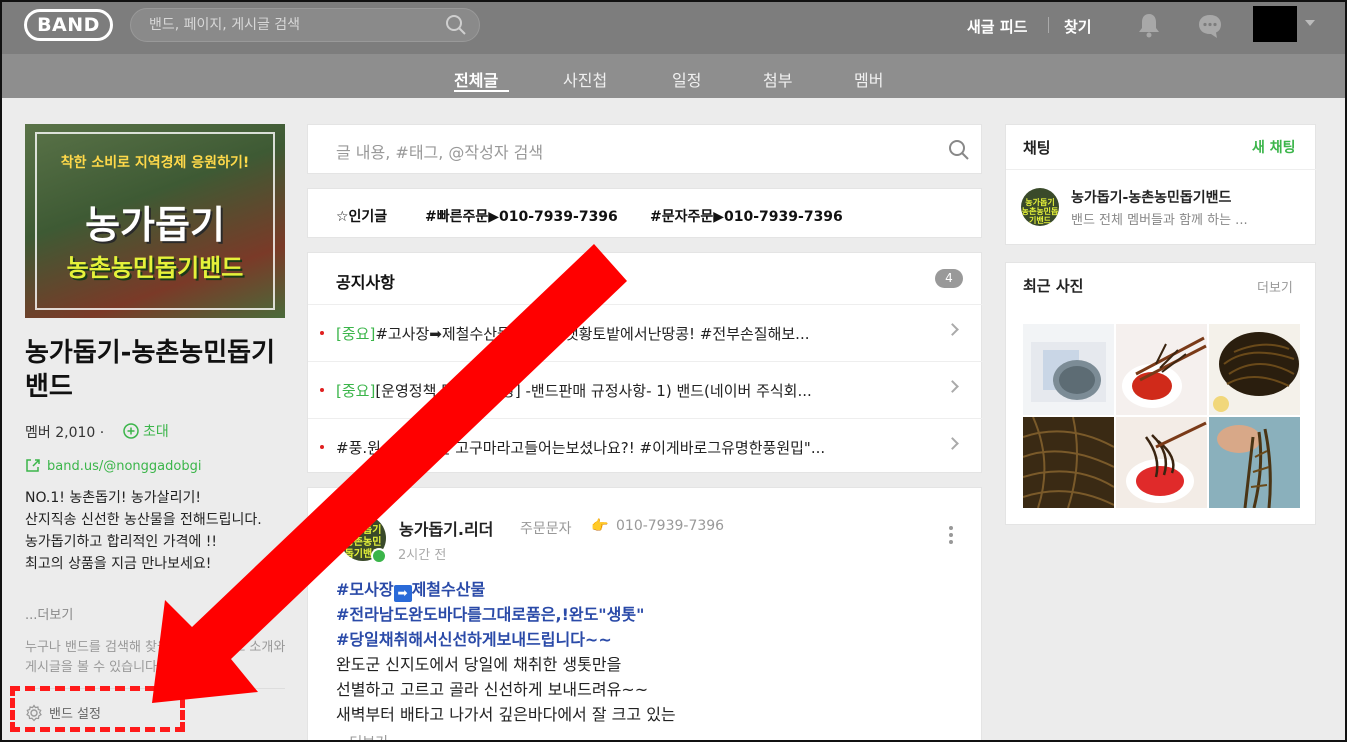  I want to click on band-tab-bar: 전체글 사진첩 일정 첨부 멤버, so click(673, 76).